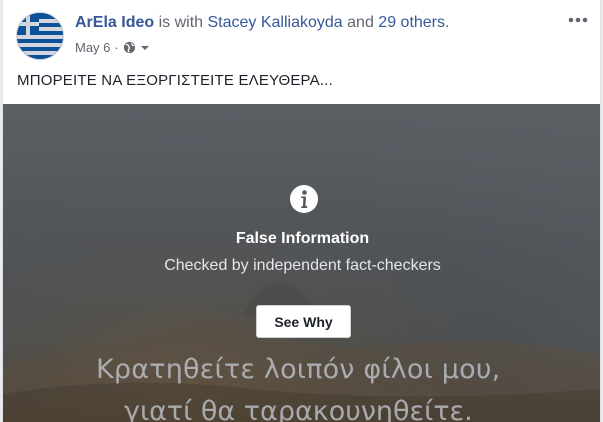  Describe the element at coordinates (145, 48) in the screenshot. I see `chevron-down-icon` at that location.